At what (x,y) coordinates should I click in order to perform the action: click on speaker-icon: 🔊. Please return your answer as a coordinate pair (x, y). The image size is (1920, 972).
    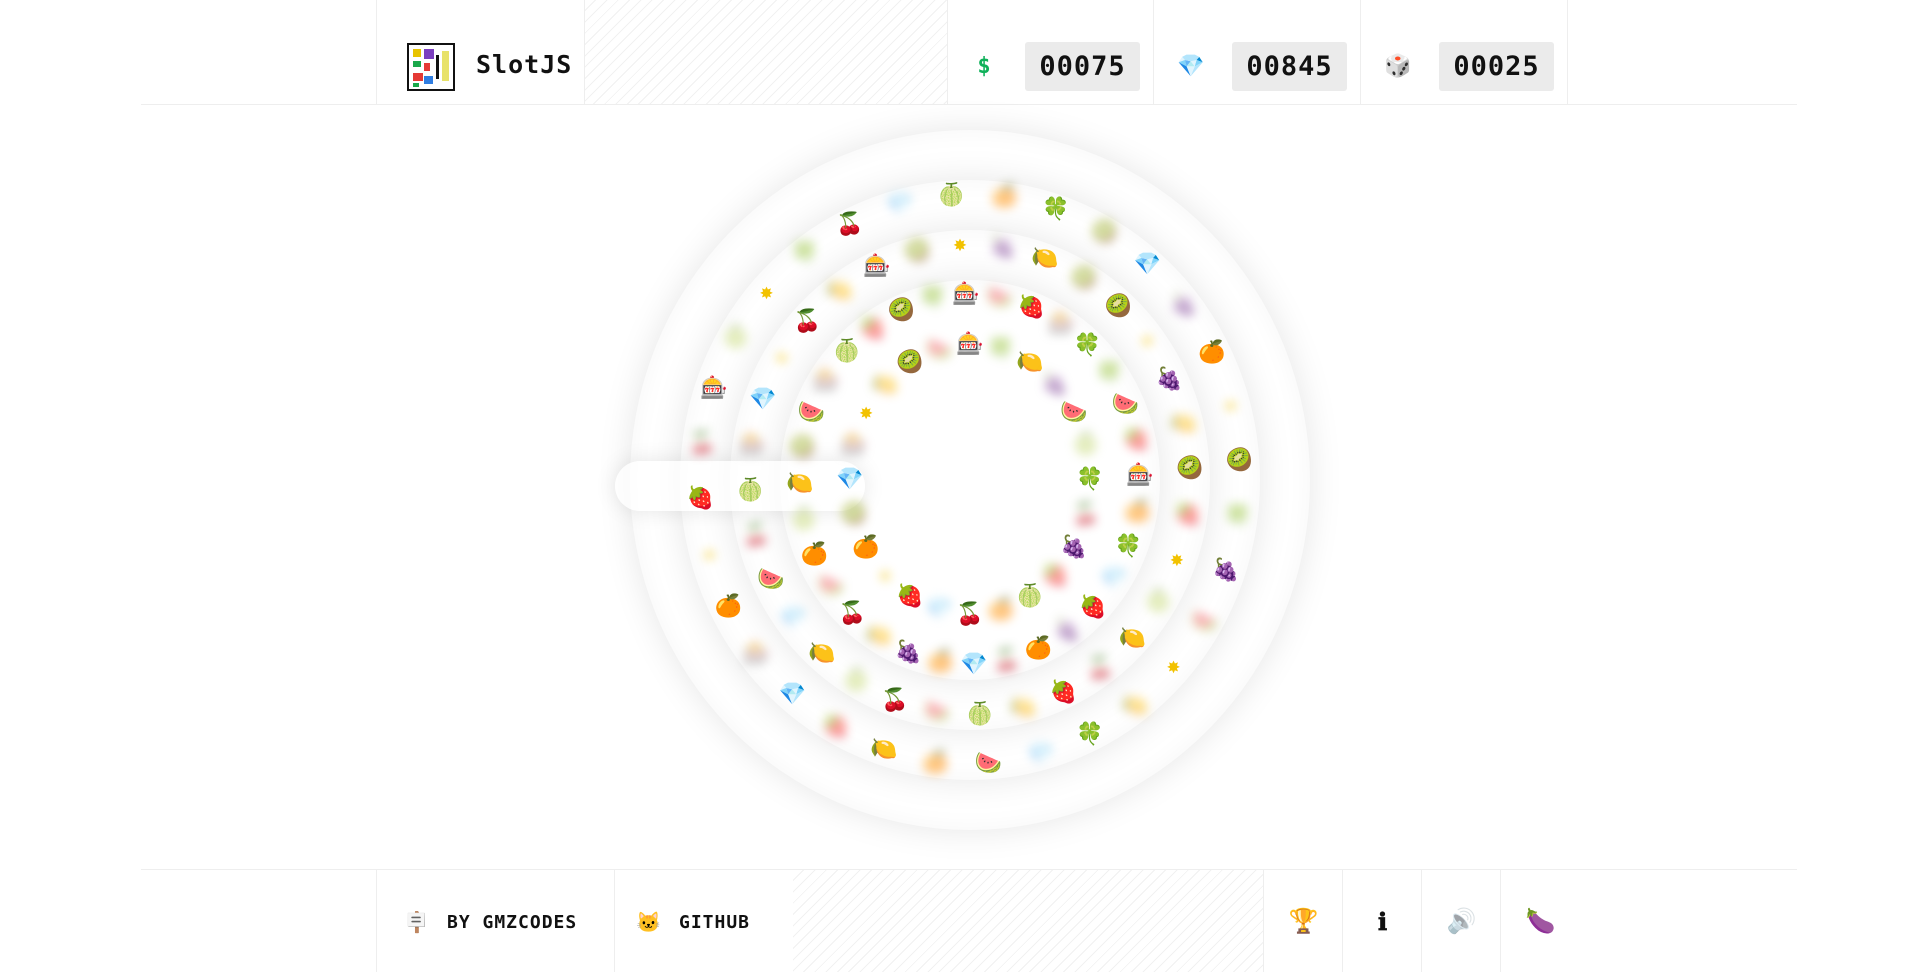
    Looking at the image, I should click on (1461, 921).